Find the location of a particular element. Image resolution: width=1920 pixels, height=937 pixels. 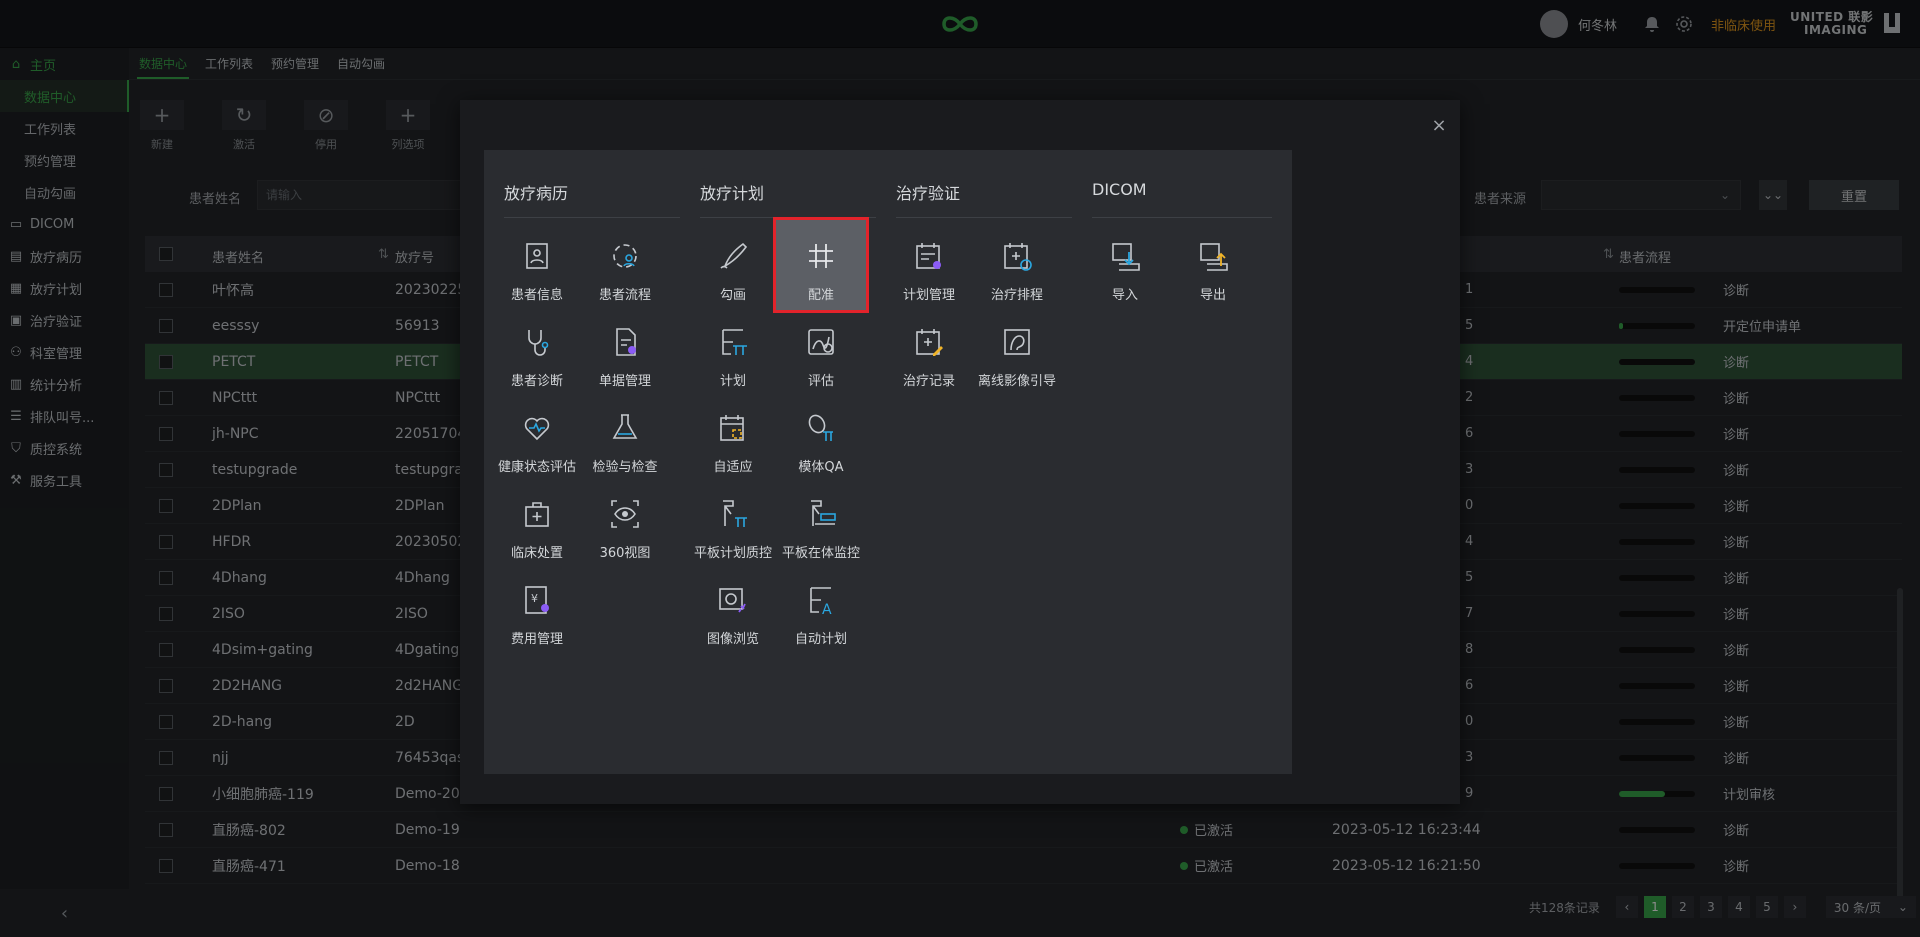

module-tile: 治疗记录 is located at coordinates (929, 351).